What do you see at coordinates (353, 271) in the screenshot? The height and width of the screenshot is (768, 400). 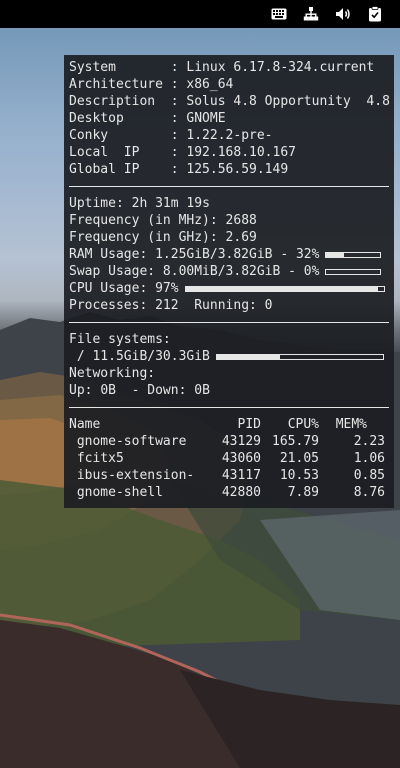 I see `swap-usage-bar` at bounding box center [353, 271].